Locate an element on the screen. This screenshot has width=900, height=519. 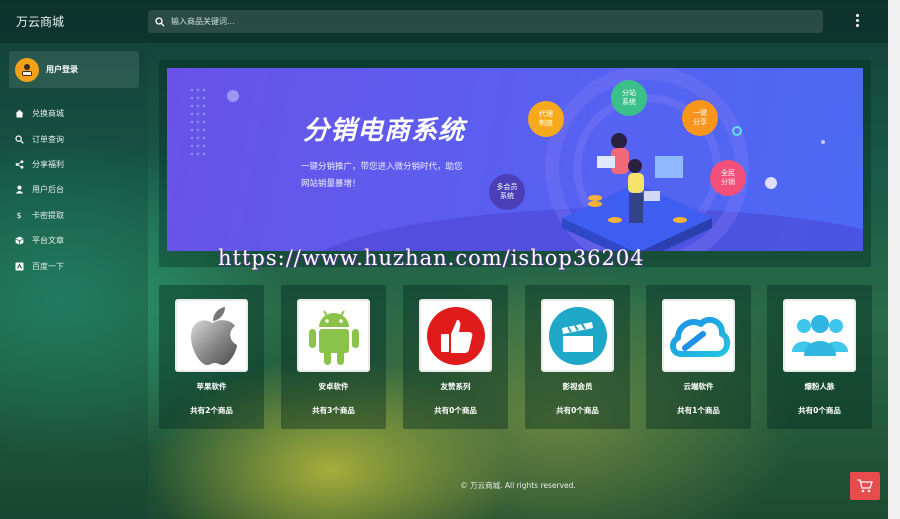
category-name: 云端软件 is located at coordinates (698, 386).